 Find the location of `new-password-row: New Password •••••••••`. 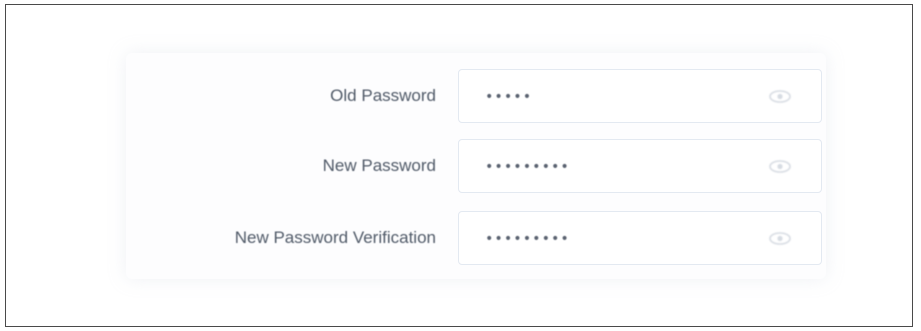

new-password-row: New Password ••••••••• is located at coordinates (476, 166).